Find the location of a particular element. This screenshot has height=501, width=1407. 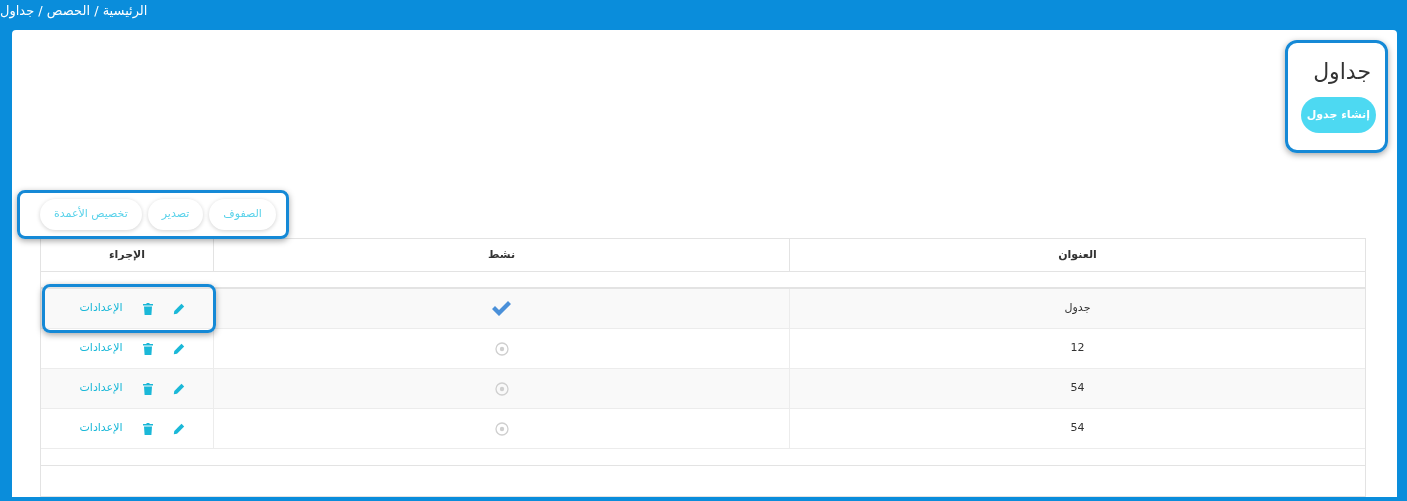

page-title: جداول is located at coordinates (1342, 72).